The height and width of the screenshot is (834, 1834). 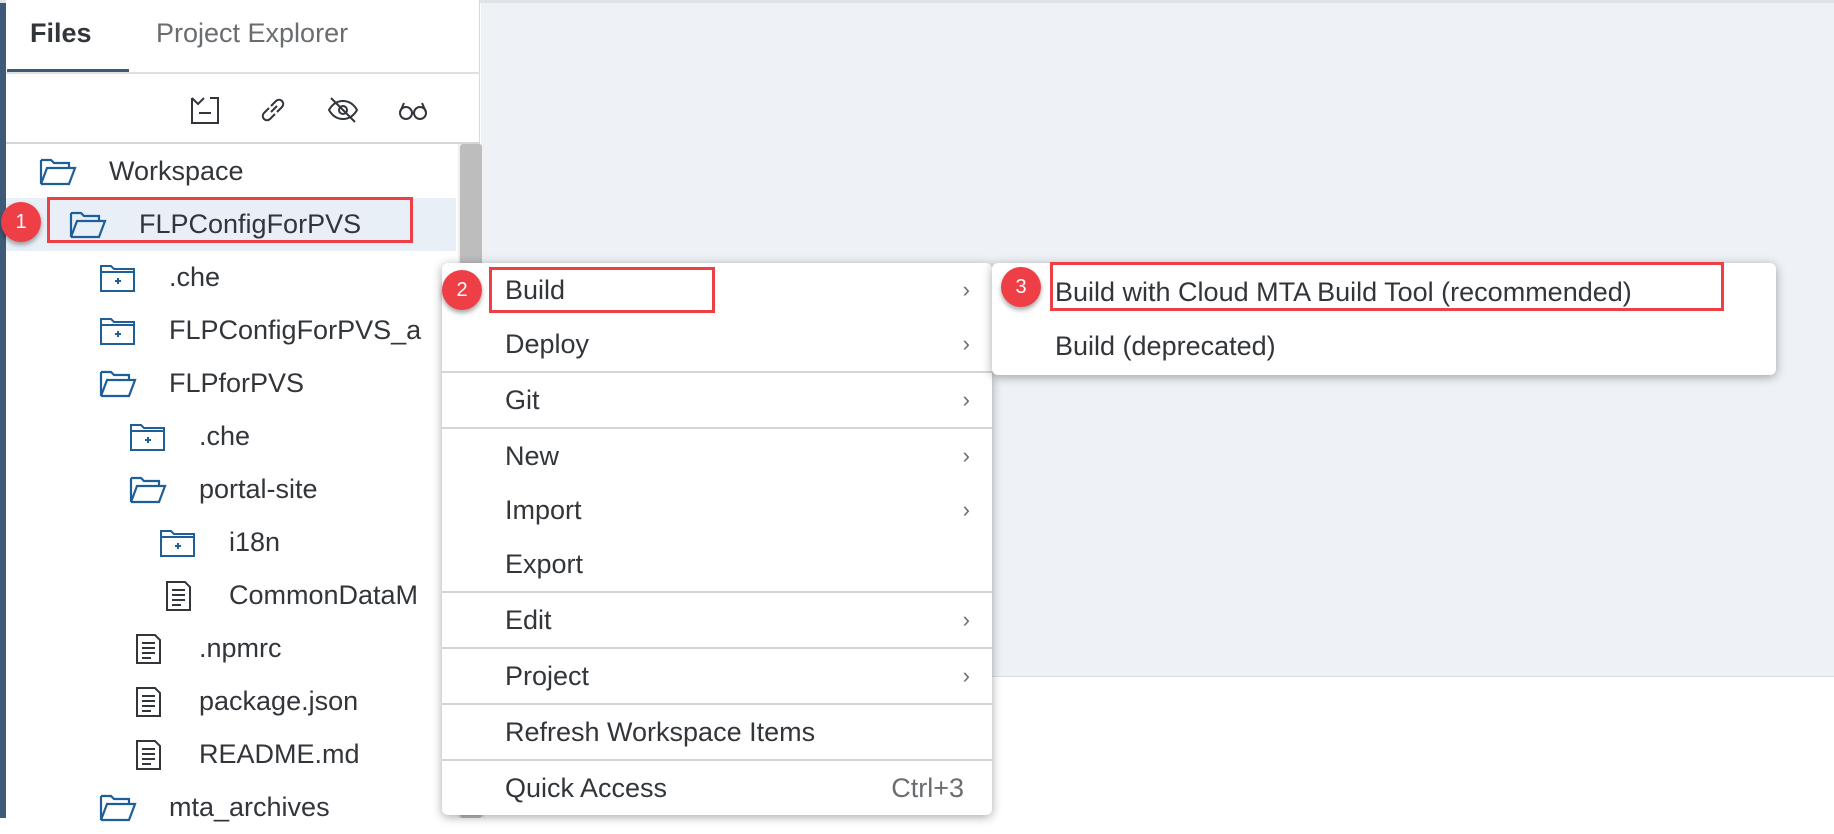 What do you see at coordinates (279, 701) in the screenshot?
I see `tree-item-label: package.json` at bounding box center [279, 701].